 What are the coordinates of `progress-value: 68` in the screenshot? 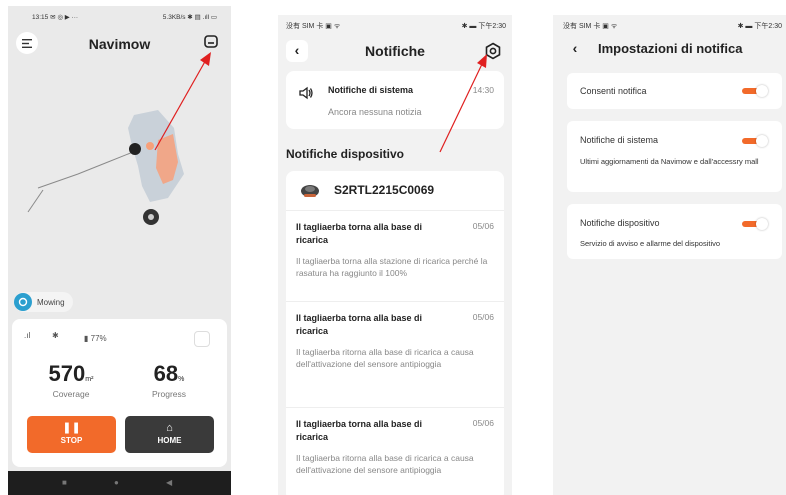 It's located at (166, 373).